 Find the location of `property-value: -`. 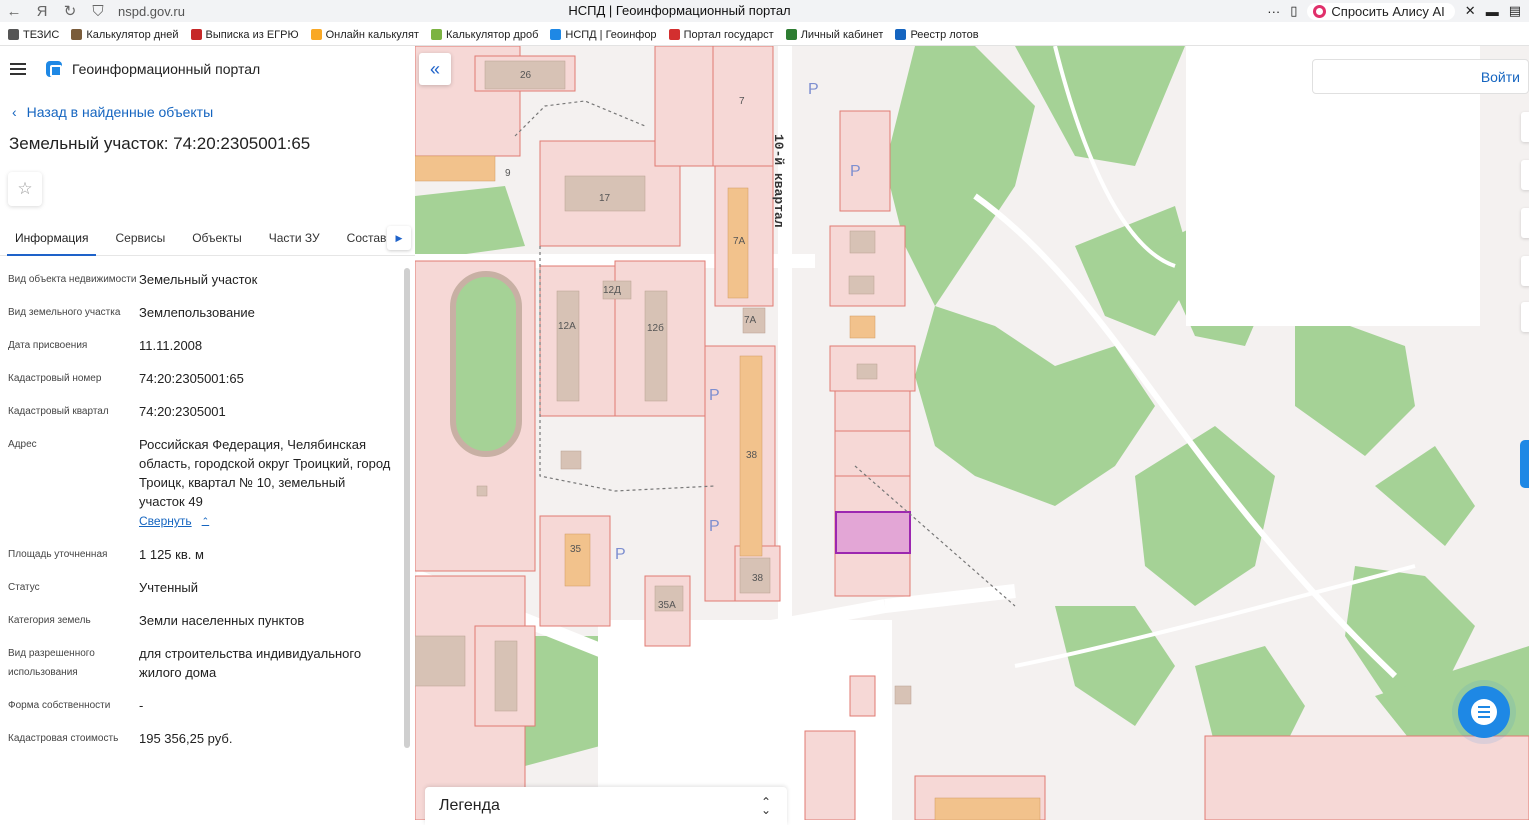

property-value: - is located at coordinates (141, 705).